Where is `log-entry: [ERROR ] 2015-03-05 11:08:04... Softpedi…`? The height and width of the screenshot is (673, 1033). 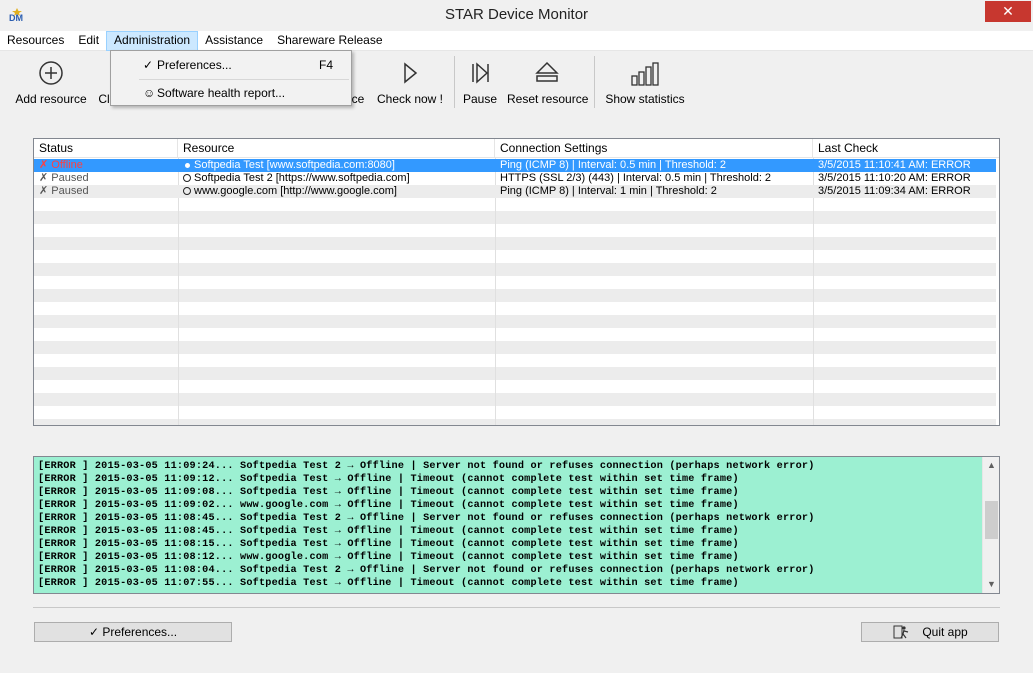 log-entry: [ERROR ] 2015-03-05 11:08:04... Softpedi… is located at coordinates (426, 570).